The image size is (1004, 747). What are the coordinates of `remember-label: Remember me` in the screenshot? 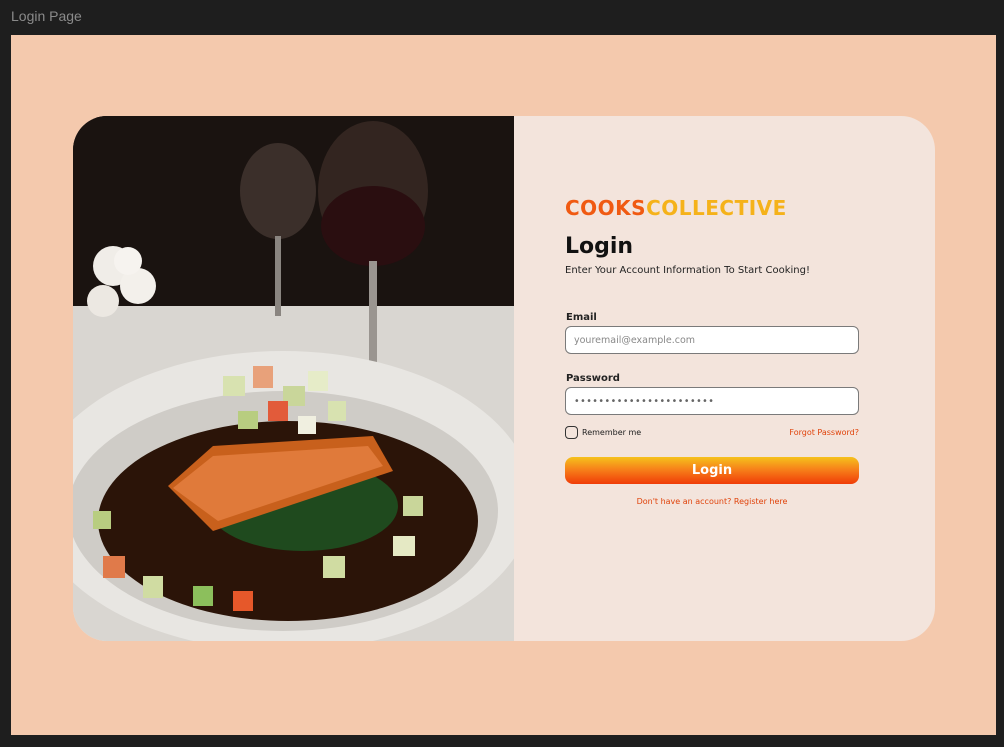 It's located at (612, 432).